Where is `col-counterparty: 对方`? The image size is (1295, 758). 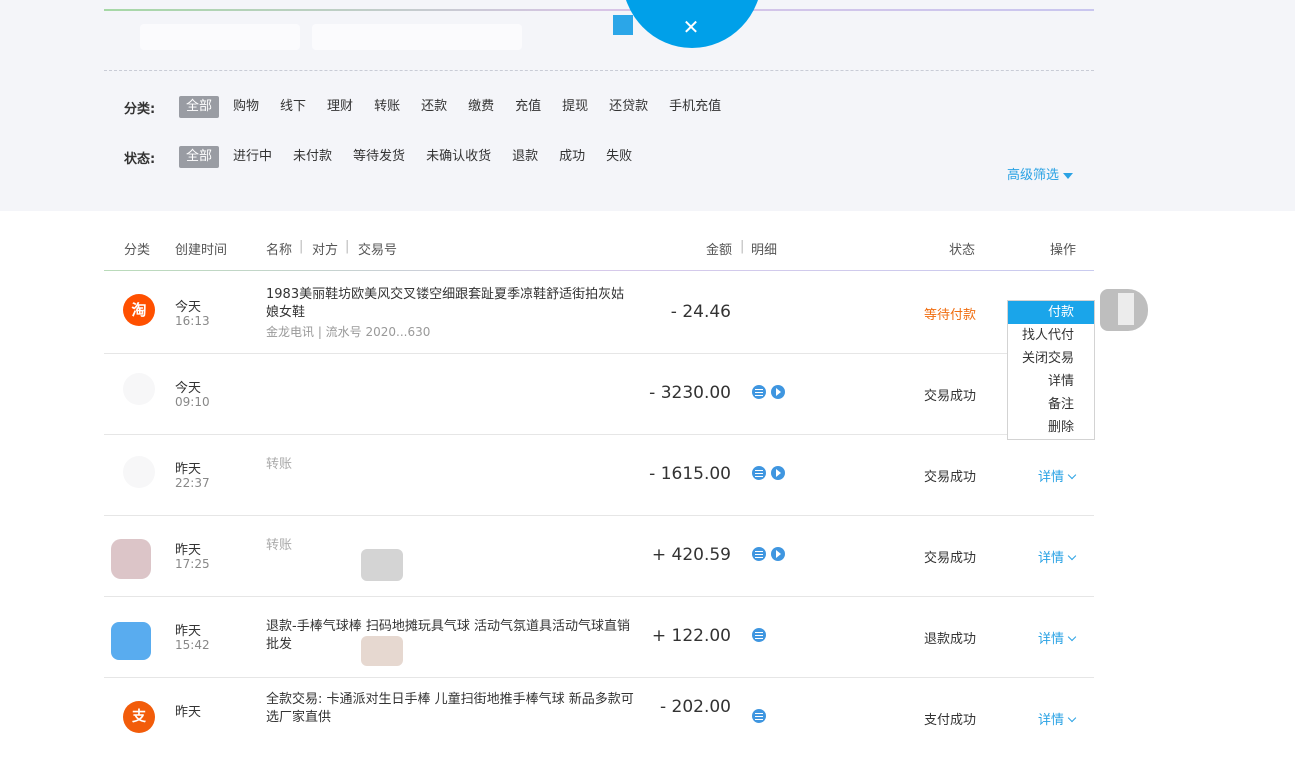
col-counterparty: 对方 is located at coordinates (325, 250).